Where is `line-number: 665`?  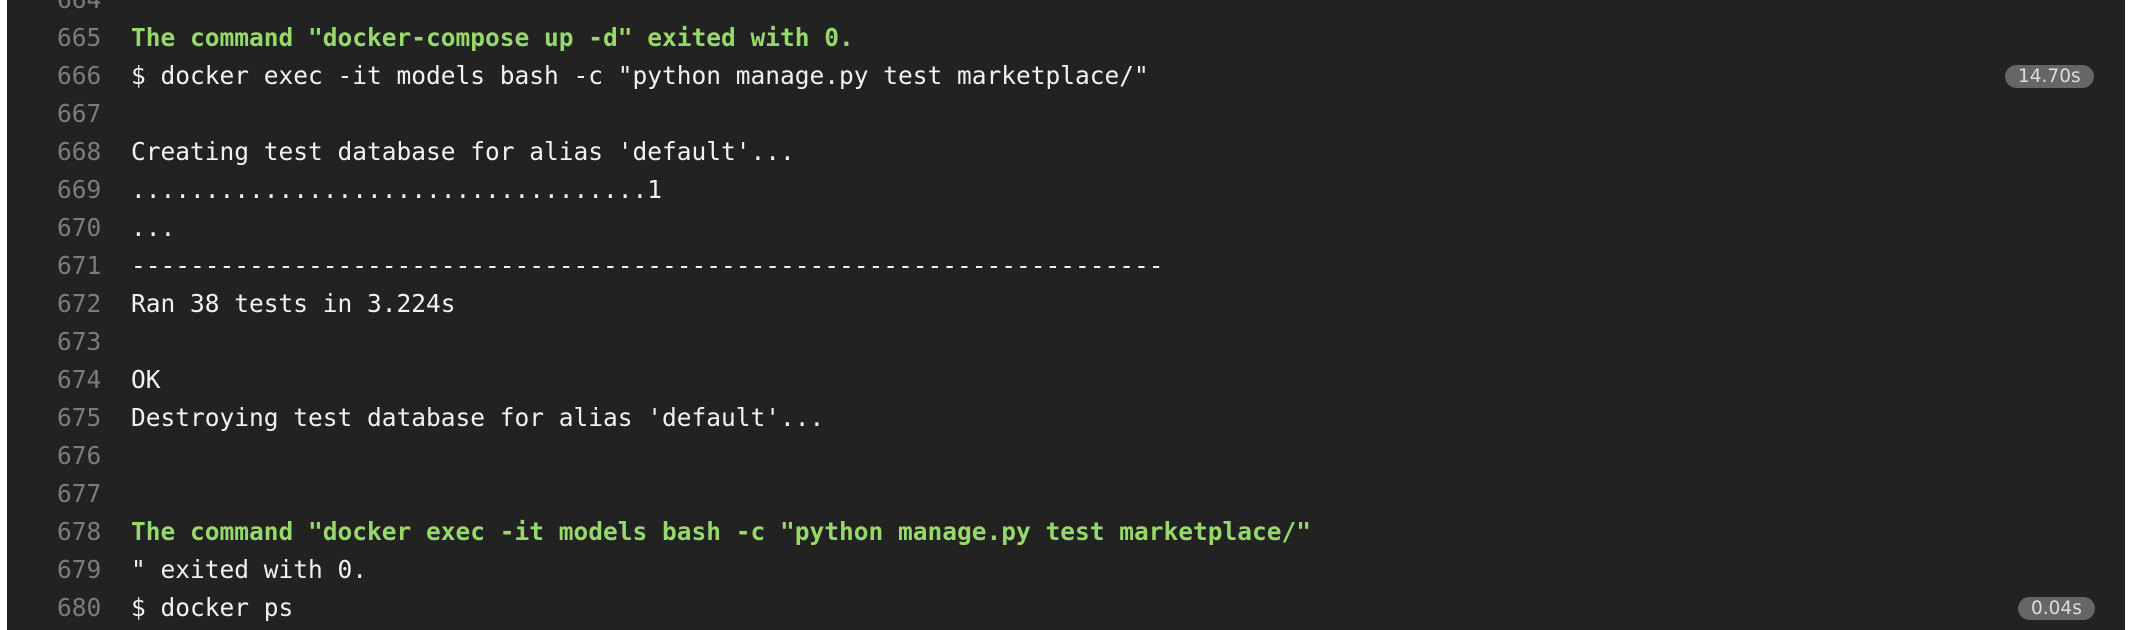 line-number: 665 is located at coordinates (79, 38).